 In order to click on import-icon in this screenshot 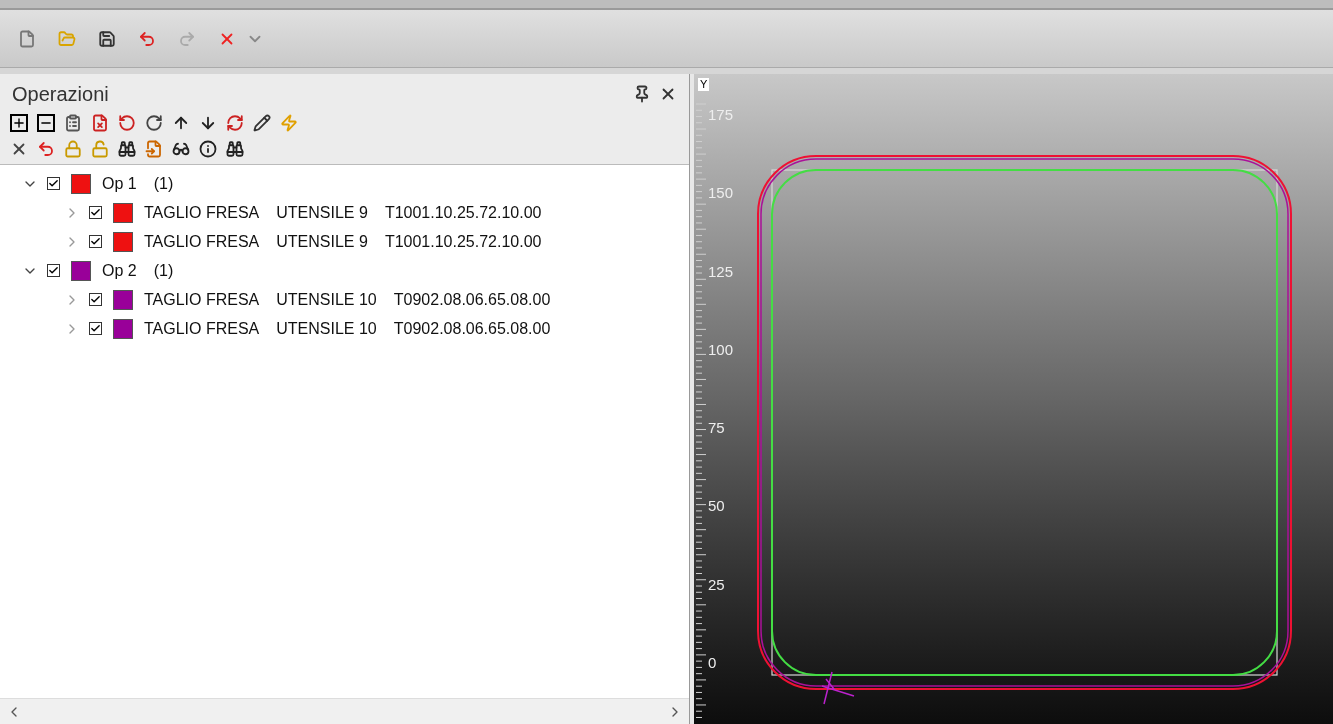, I will do `click(154, 149)`.